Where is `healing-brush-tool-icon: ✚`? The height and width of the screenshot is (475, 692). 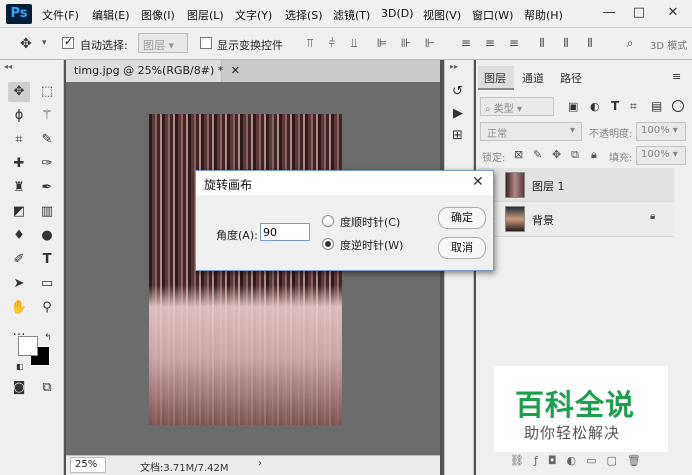
healing-brush-tool-icon: ✚ is located at coordinates (19, 164).